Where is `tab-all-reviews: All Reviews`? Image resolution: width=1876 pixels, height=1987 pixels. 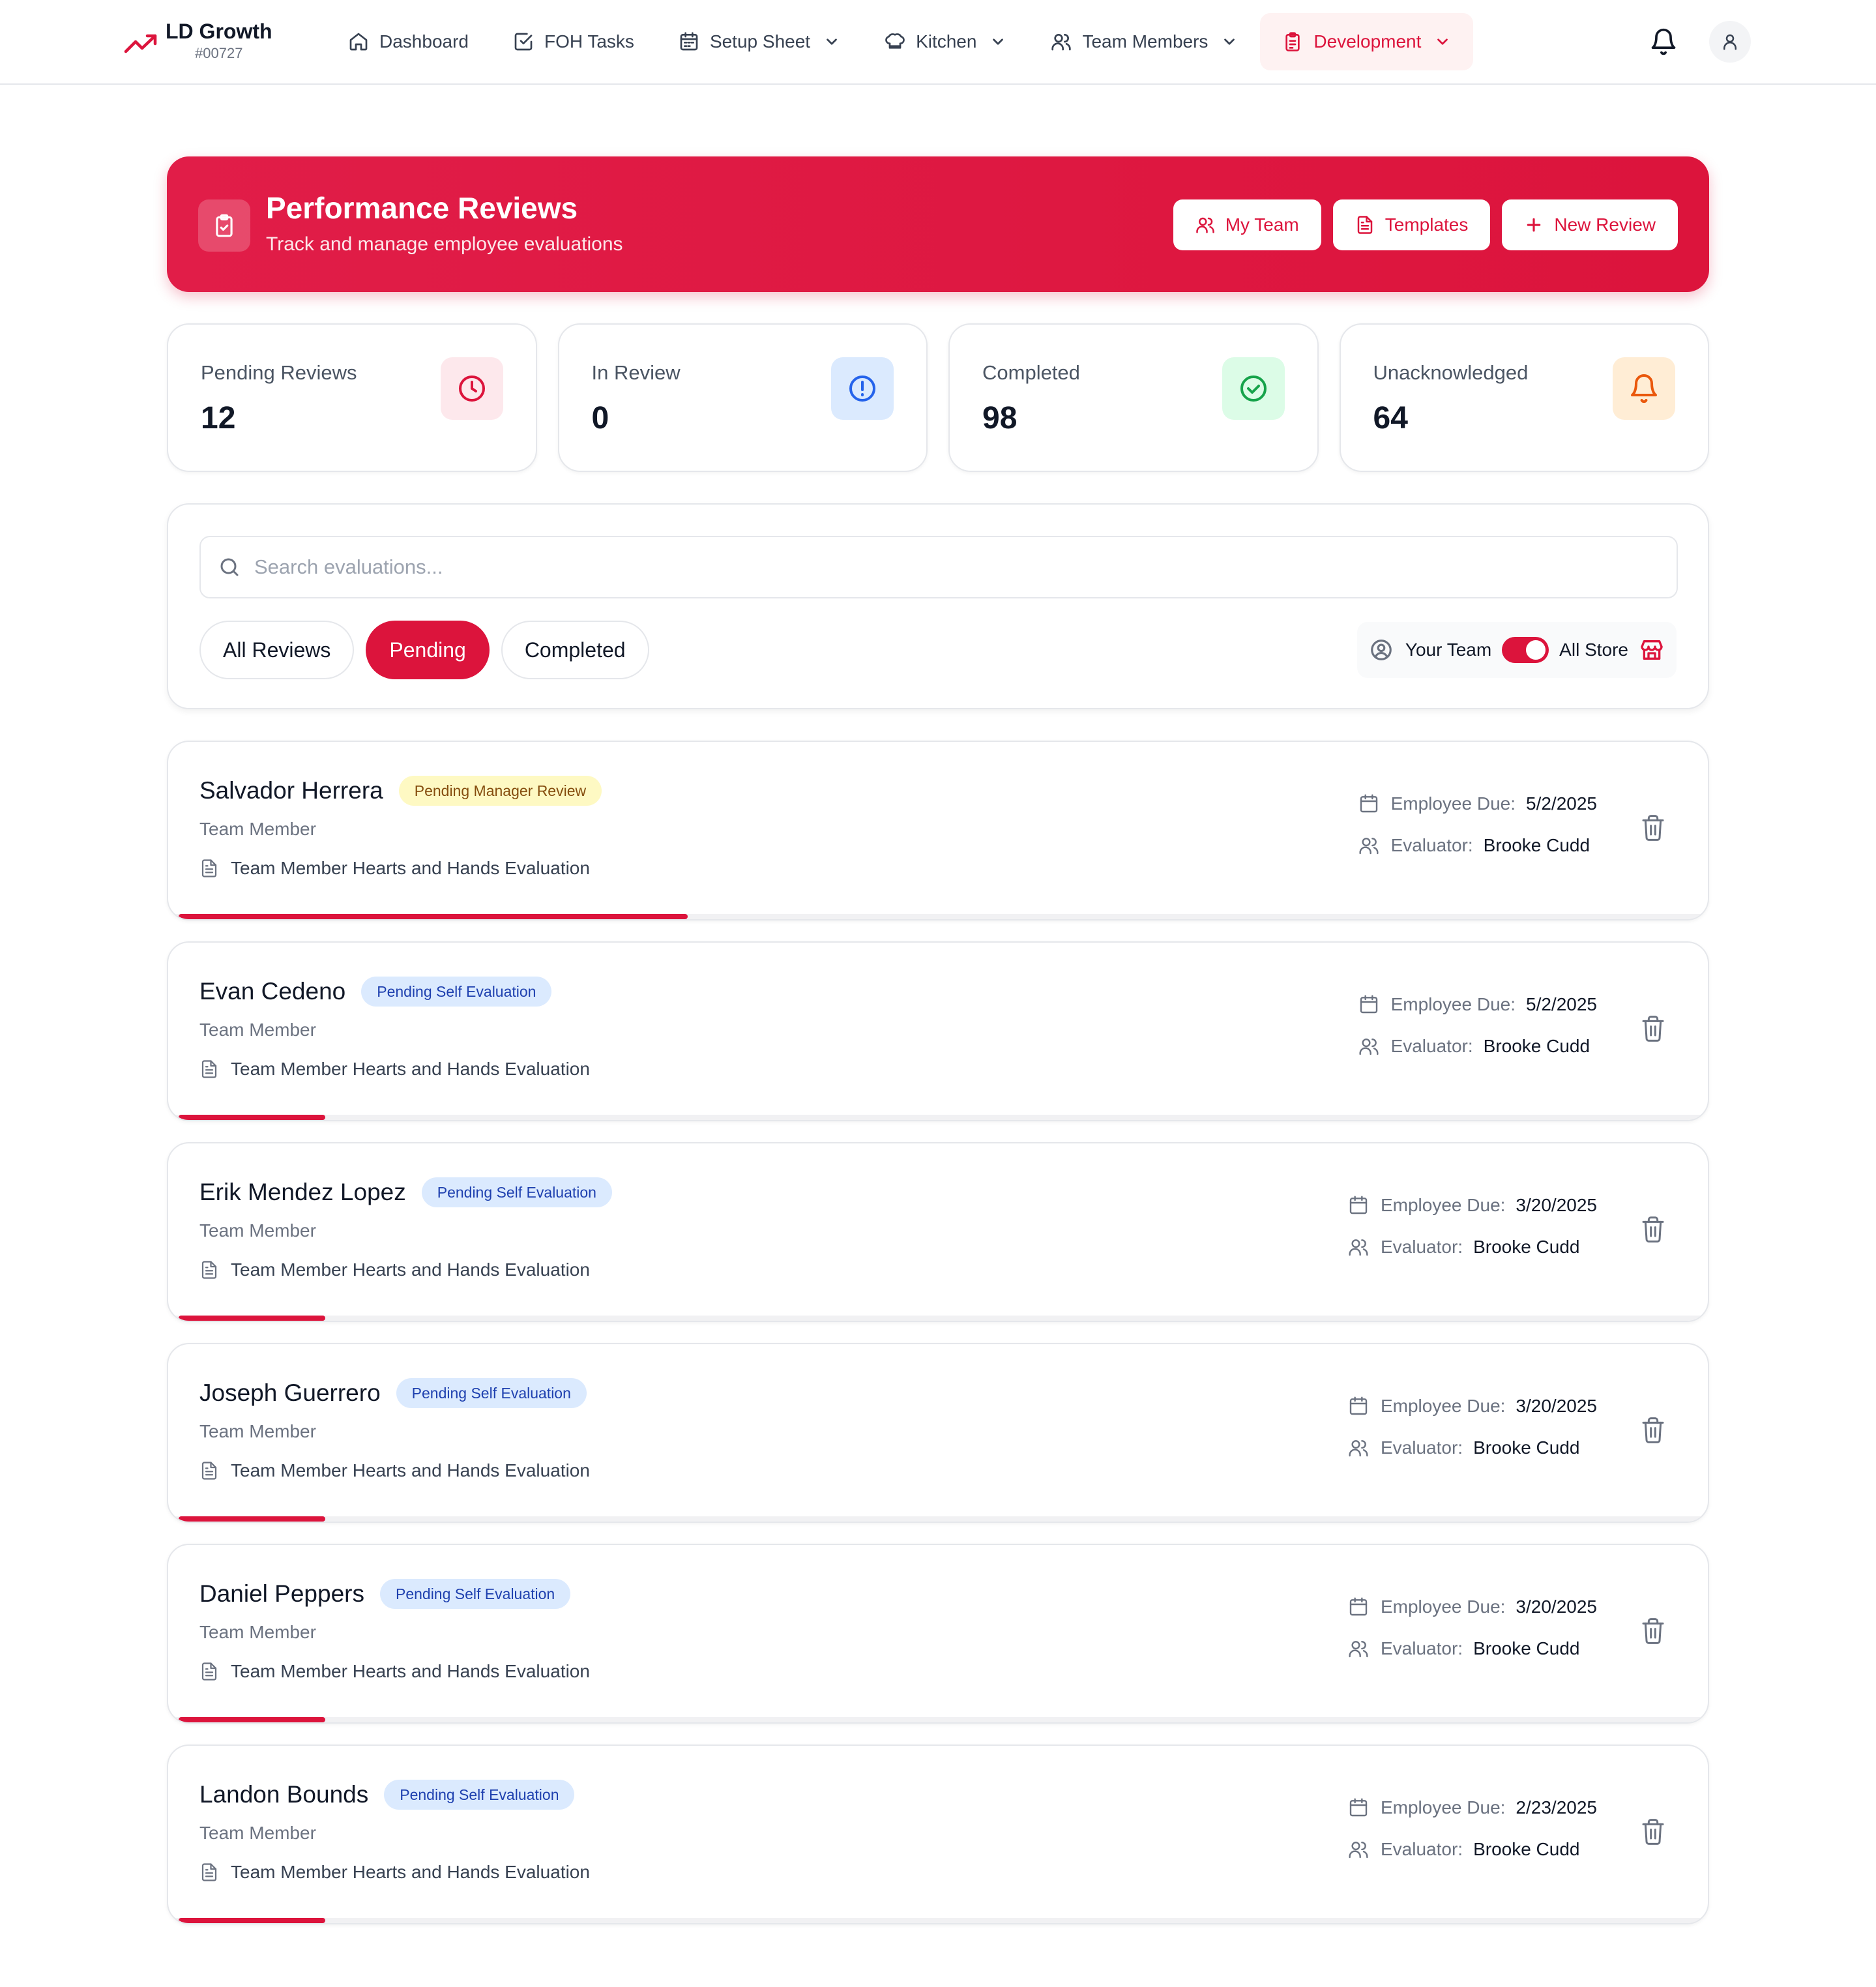 tab-all-reviews: All Reviews is located at coordinates (277, 650).